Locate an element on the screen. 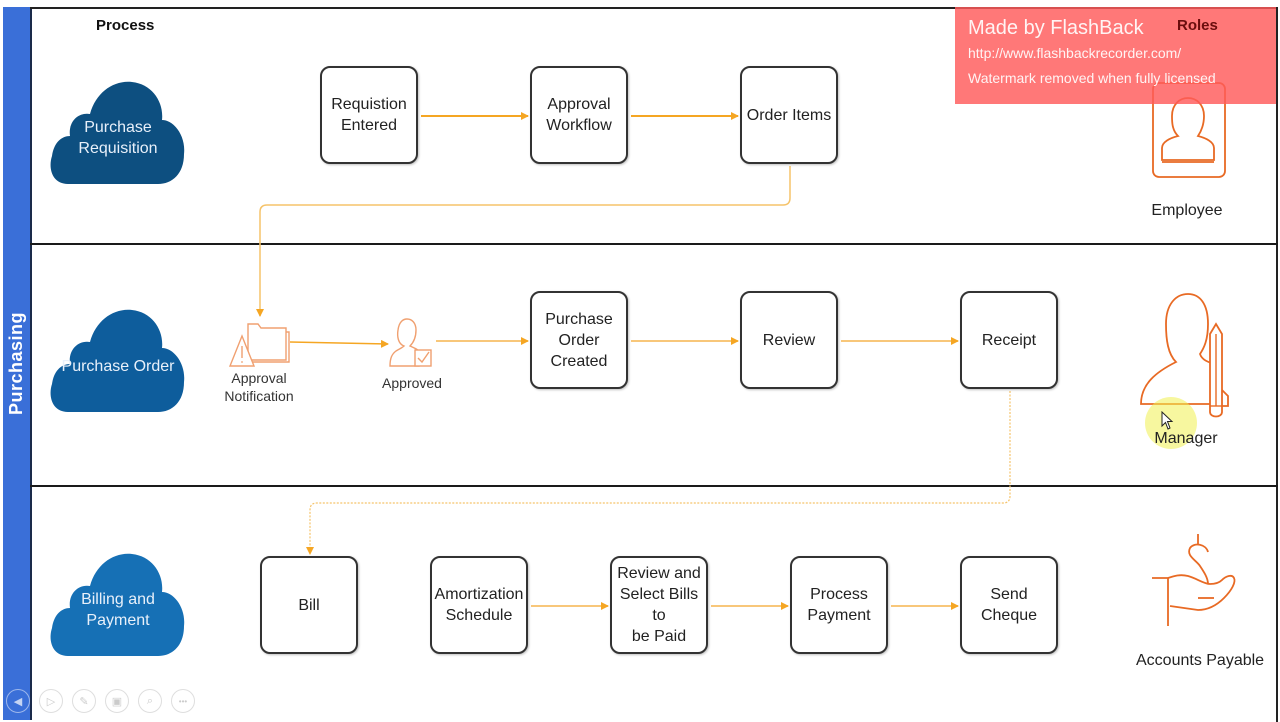 The image size is (1280, 722). magnifier-icon: ⌕ is located at coordinates (150, 700).